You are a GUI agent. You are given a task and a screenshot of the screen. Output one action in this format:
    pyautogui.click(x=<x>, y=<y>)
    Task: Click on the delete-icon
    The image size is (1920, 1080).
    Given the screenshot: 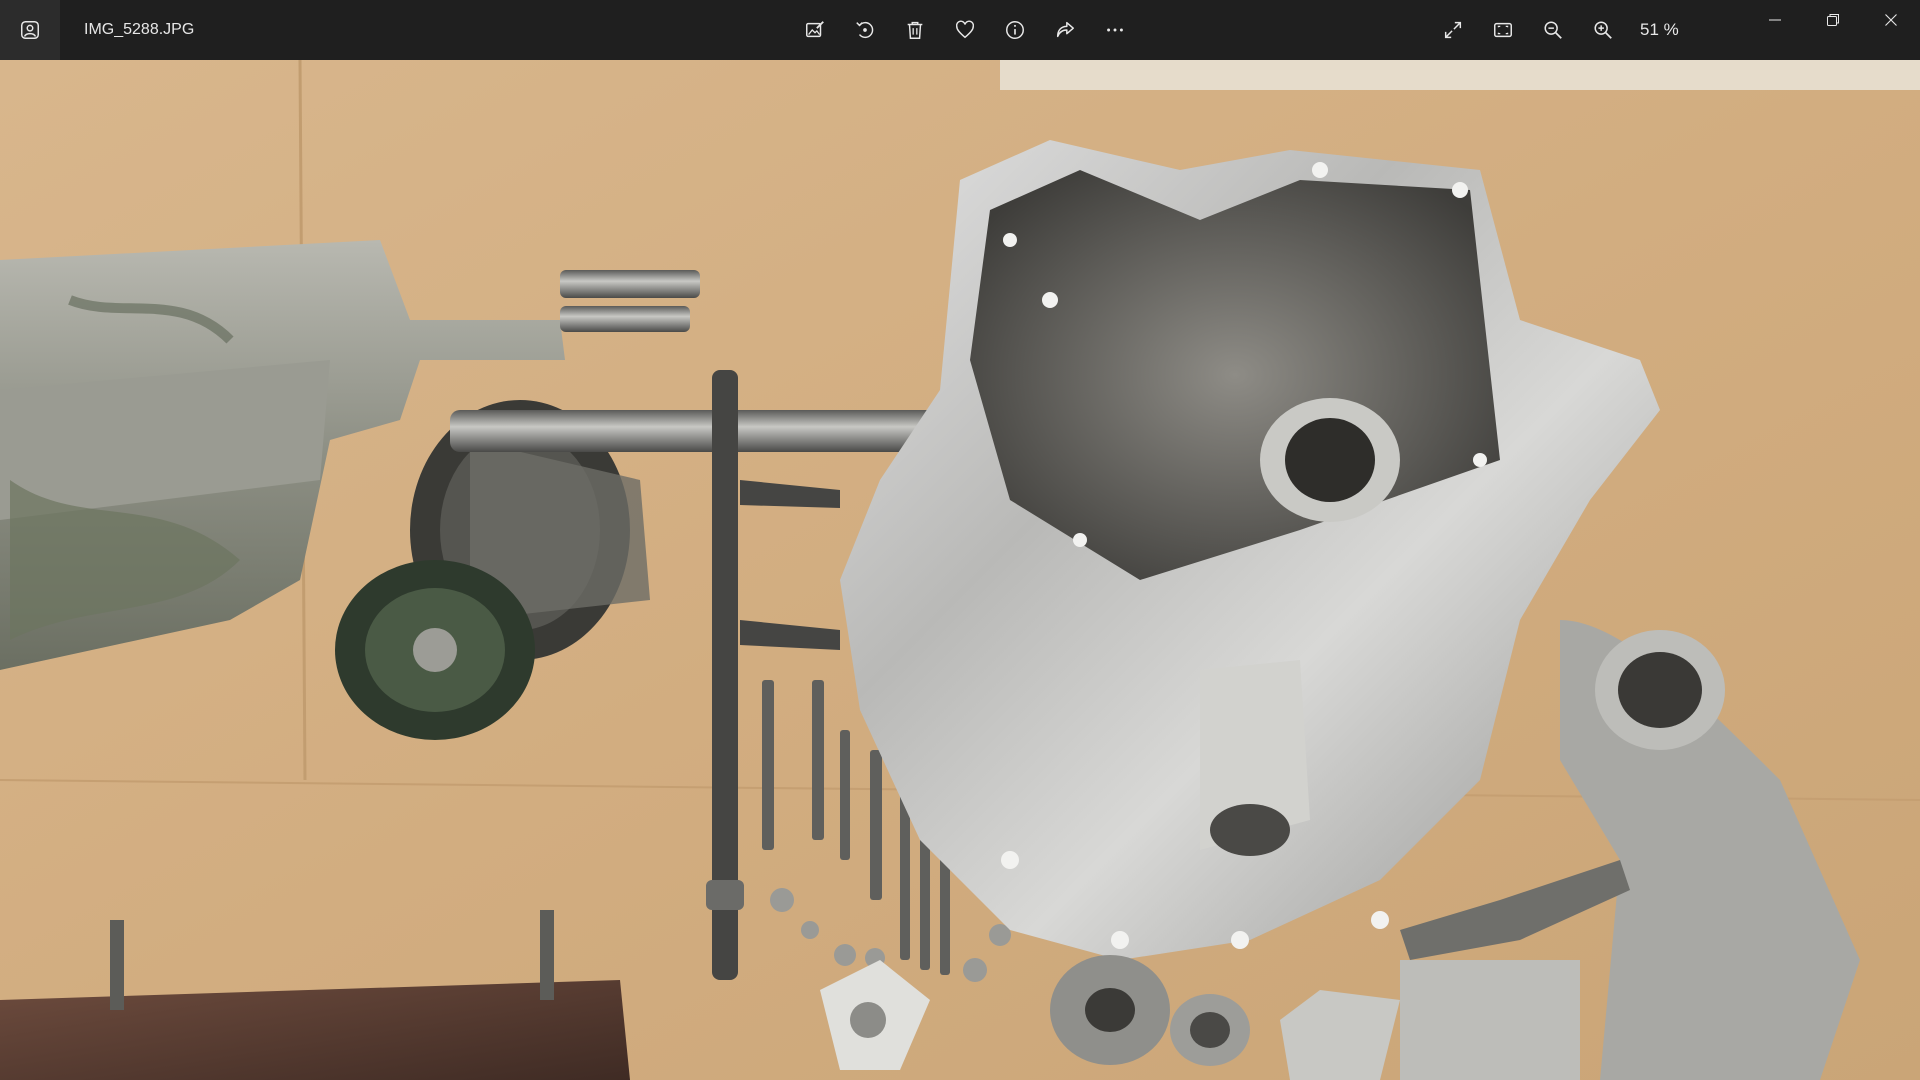 What is the action you would take?
    pyautogui.click(x=915, y=30)
    